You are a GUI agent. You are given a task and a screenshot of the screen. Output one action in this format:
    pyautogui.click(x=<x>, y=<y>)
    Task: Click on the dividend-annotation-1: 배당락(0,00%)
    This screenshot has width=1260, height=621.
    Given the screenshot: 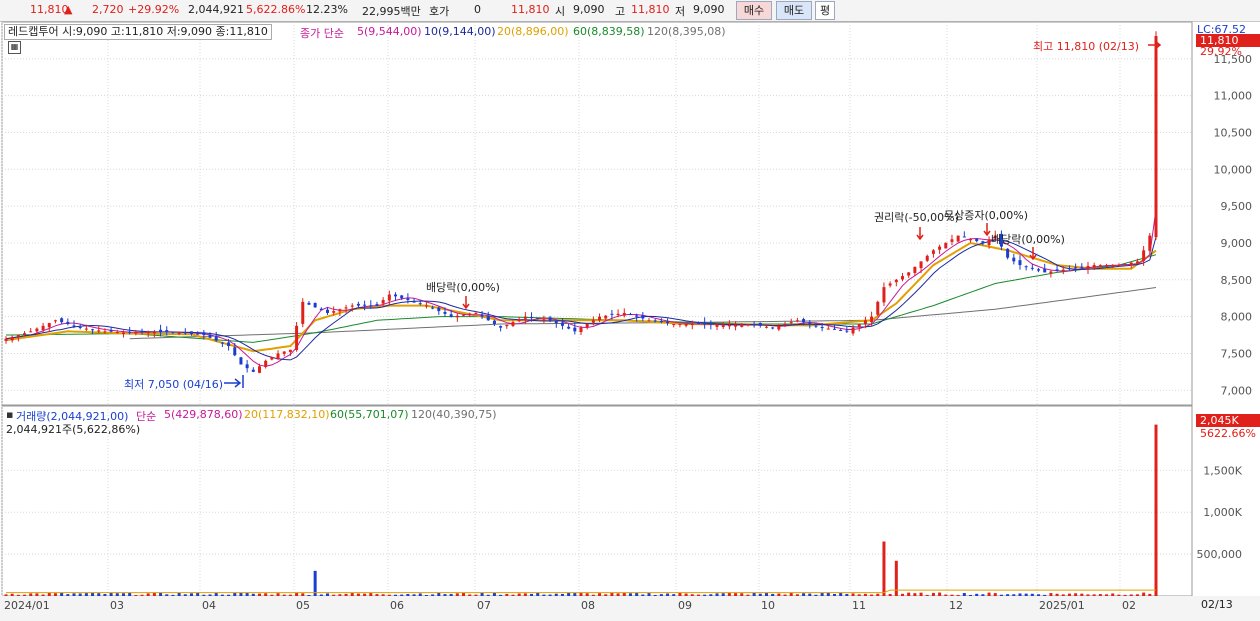 What is the action you would take?
    pyautogui.click(x=463, y=287)
    